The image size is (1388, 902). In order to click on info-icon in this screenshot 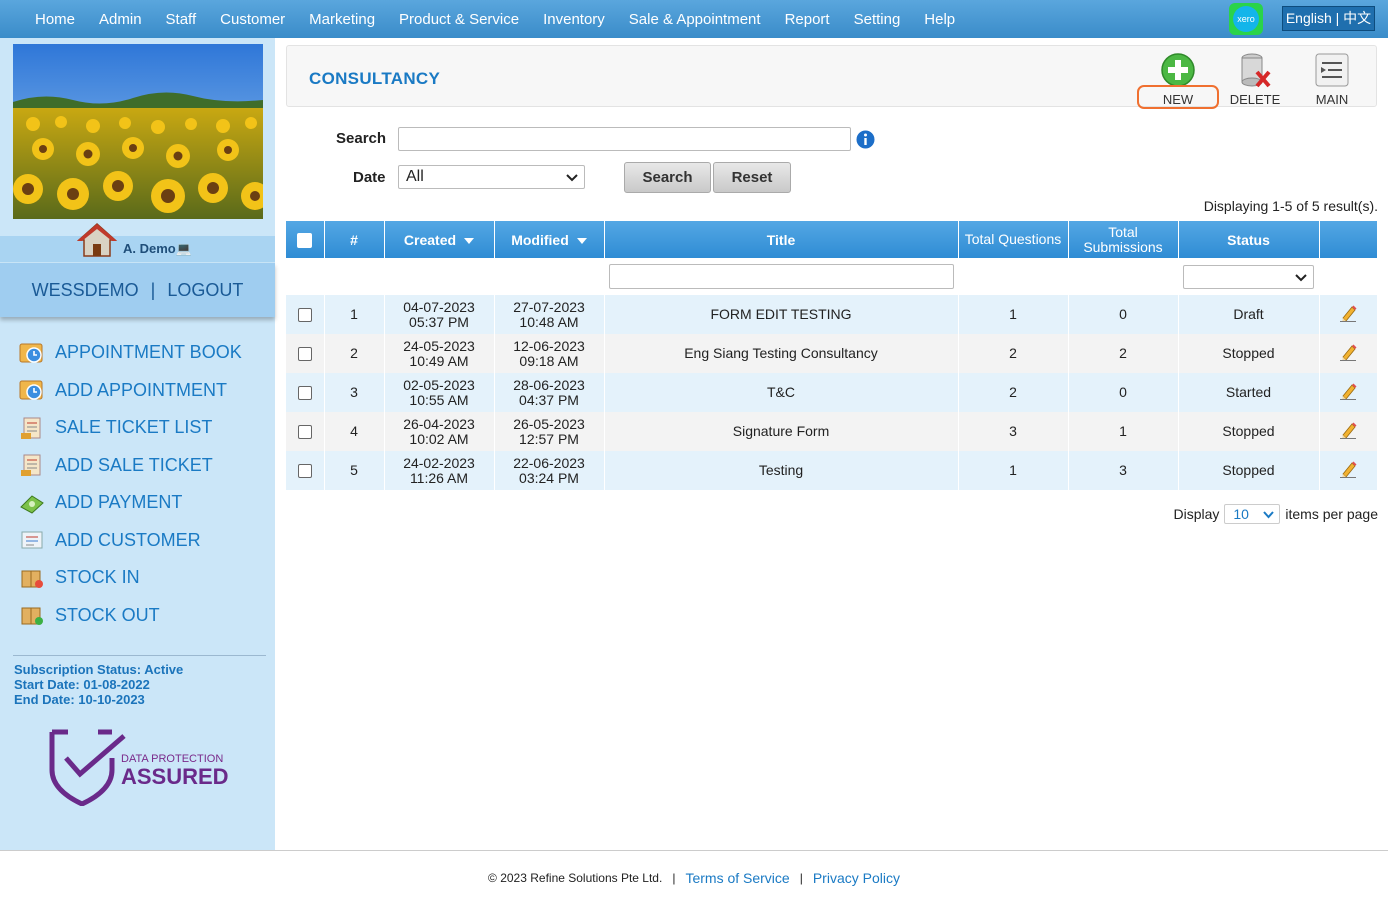, I will do `click(865, 139)`.